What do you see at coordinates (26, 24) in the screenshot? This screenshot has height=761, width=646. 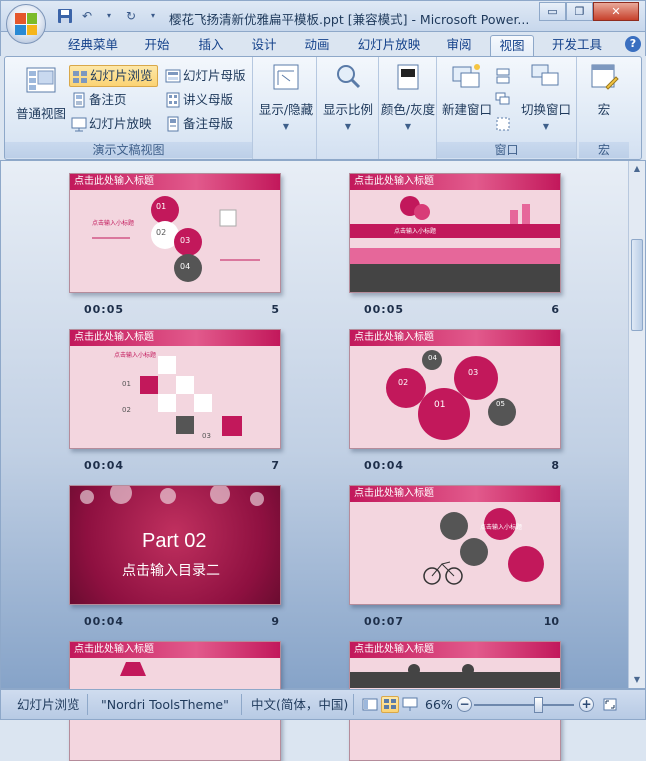 I see `office-button` at bounding box center [26, 24].